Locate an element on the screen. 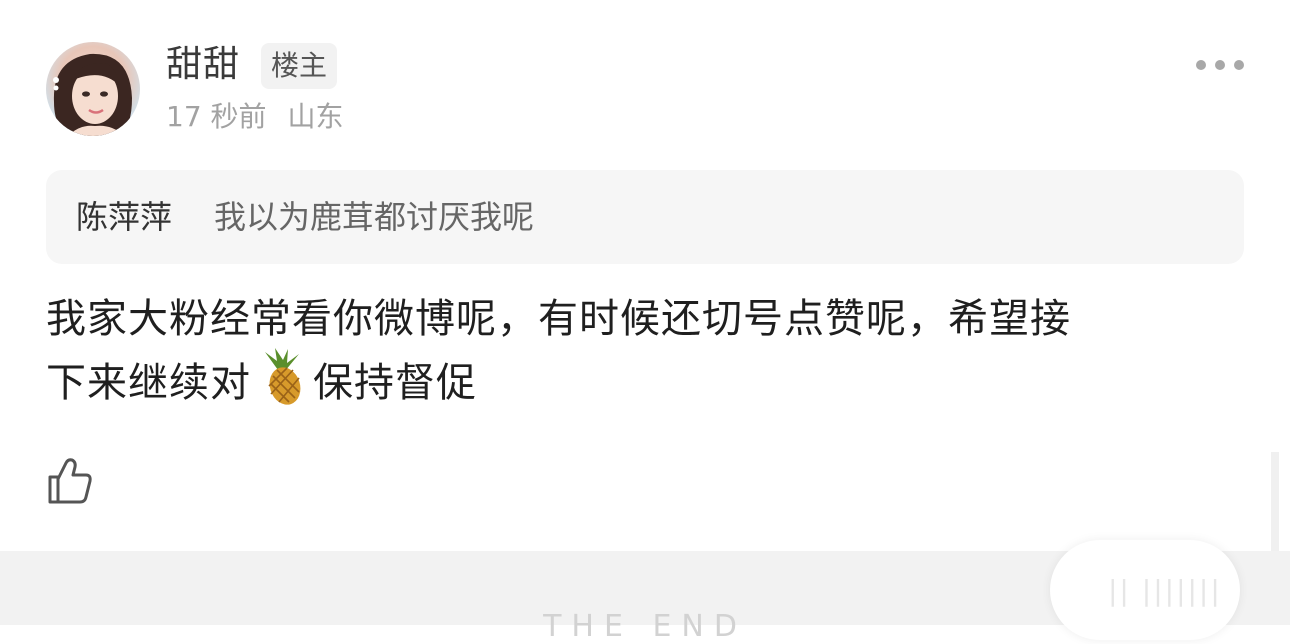 This screenshot has width=1290, height=644. author-avatar is located at coordinates (93, 89).